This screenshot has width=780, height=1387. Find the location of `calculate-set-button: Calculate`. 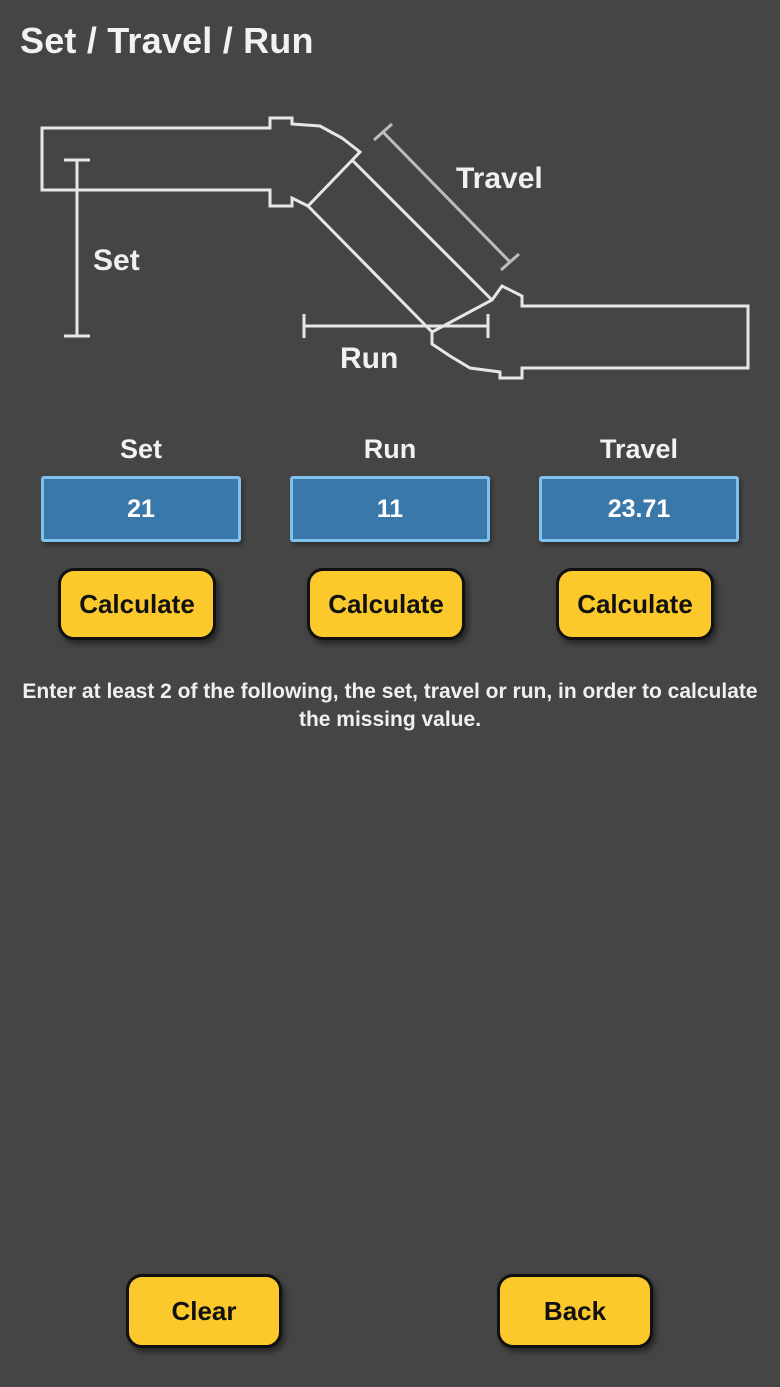

calculate-set-button: Calculate is located at coordinates (137, 604).